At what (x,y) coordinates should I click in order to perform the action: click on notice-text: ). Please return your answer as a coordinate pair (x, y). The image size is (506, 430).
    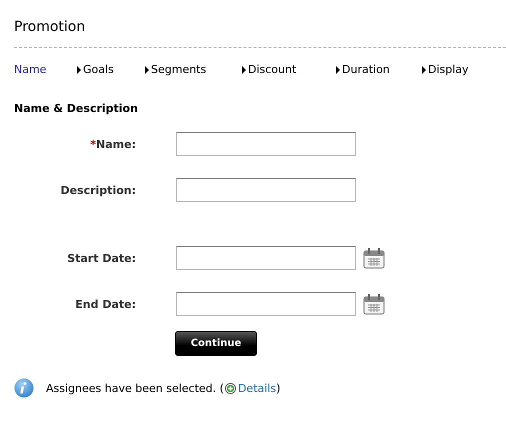
    Looking at the image, I should click on (278, 388).